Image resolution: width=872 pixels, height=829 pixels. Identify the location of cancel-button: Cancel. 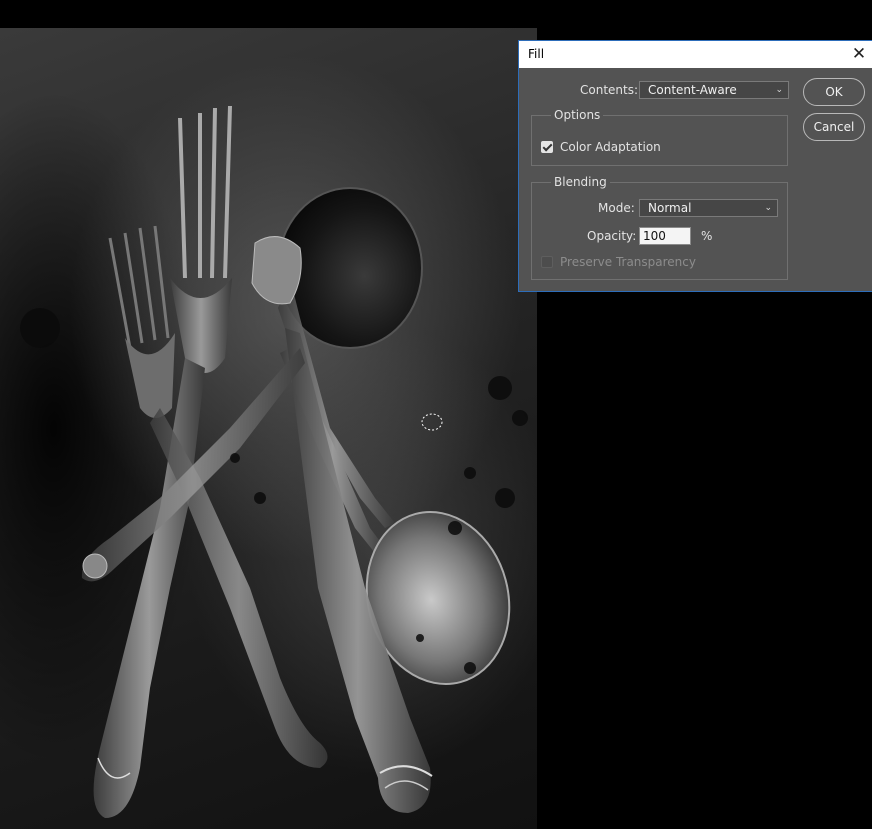
(834, 127).